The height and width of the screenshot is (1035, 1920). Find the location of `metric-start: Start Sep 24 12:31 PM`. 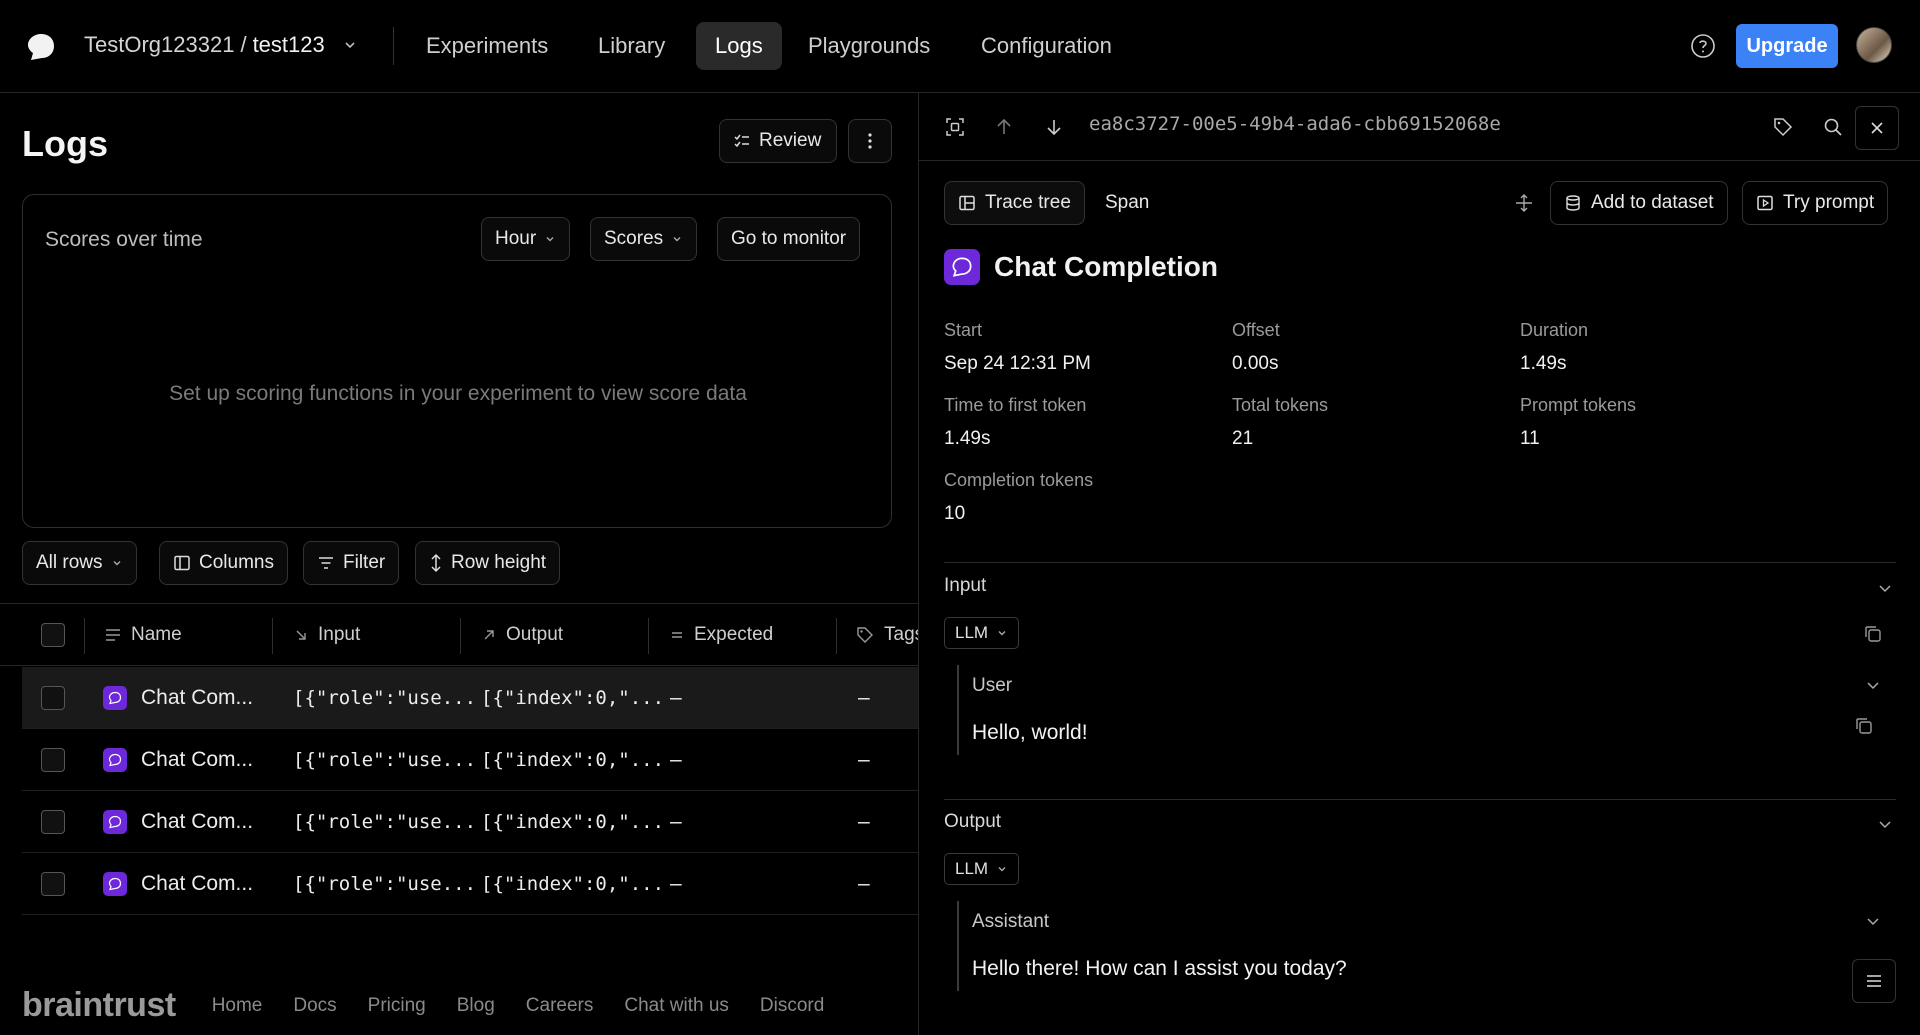

metric-start: Start Sep 24 12:31 PM is located at coordinates (1017, 347).